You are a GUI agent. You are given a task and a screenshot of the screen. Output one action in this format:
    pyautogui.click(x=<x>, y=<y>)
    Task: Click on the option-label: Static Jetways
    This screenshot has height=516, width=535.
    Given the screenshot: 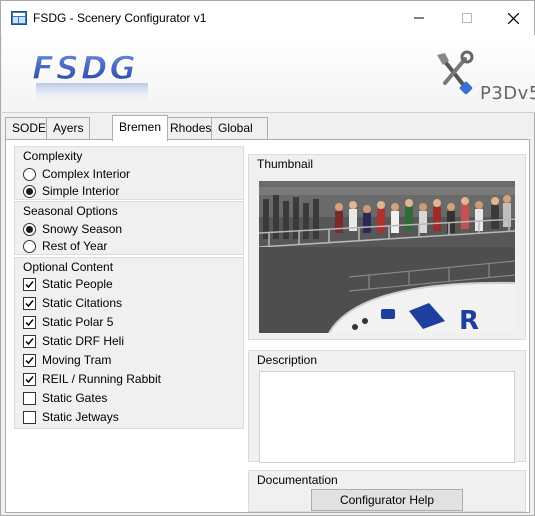 What is the action you would take?
    pyautogui.click(x=80, y=417)
    